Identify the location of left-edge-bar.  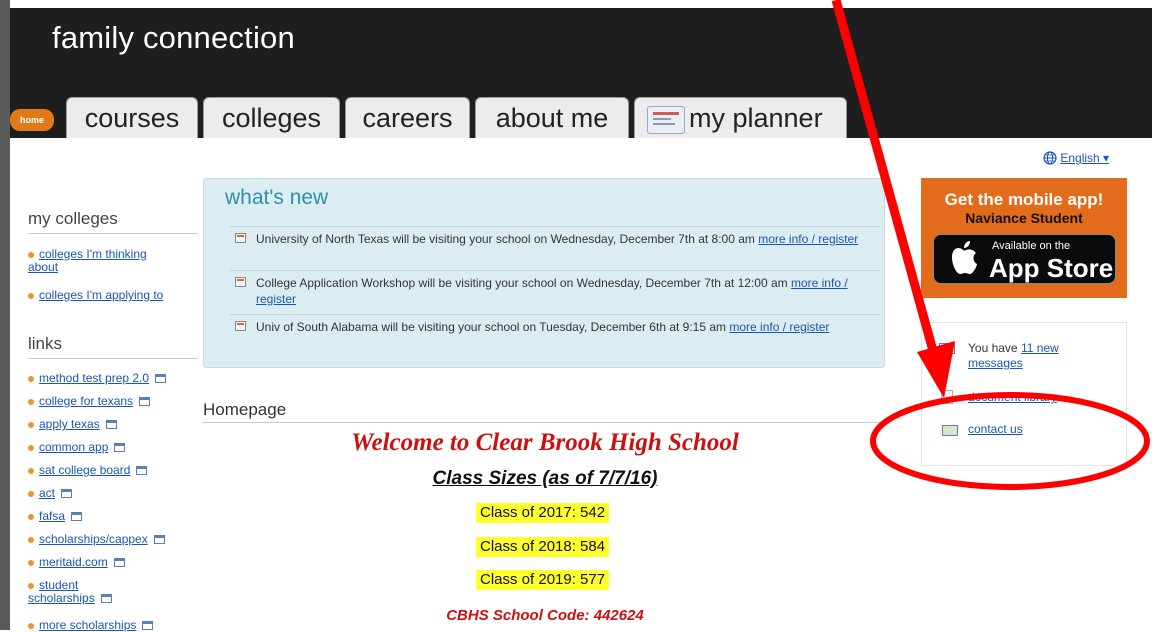
(5, 315).